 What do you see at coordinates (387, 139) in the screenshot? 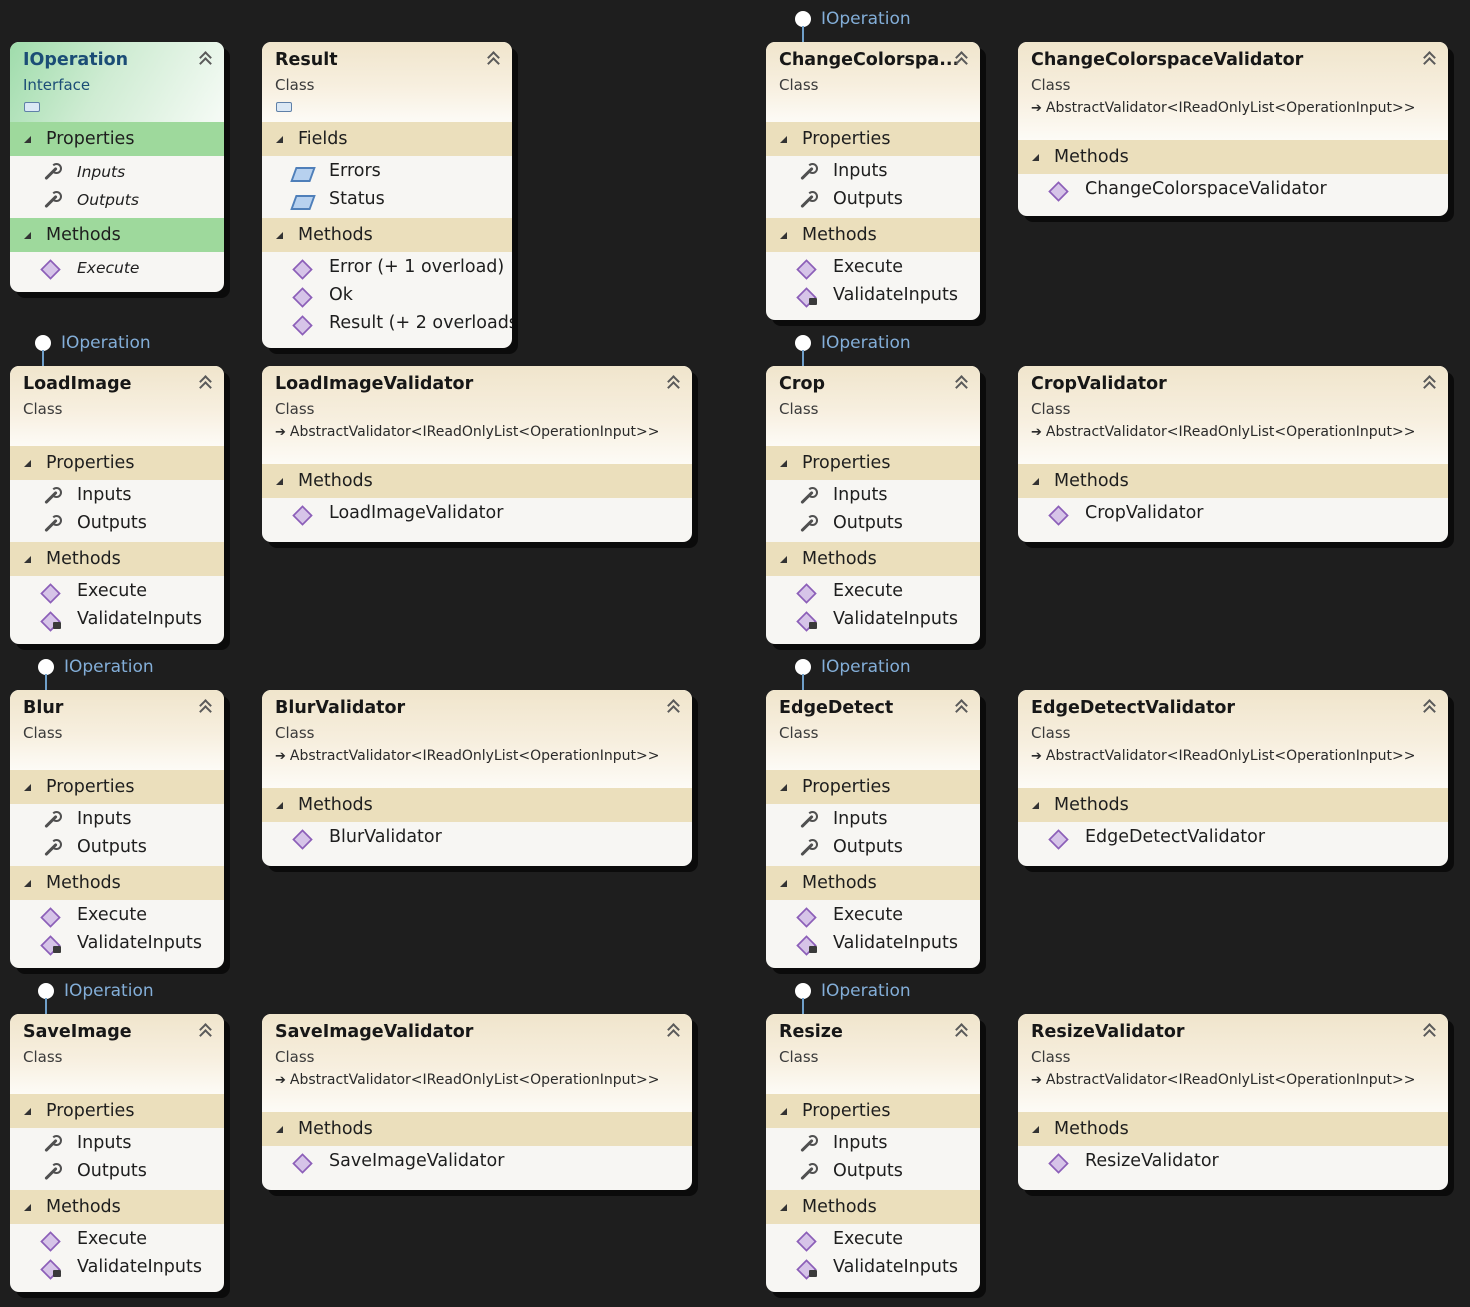
I see `section-header-fields: Fields` at bounding box center [387, 139].